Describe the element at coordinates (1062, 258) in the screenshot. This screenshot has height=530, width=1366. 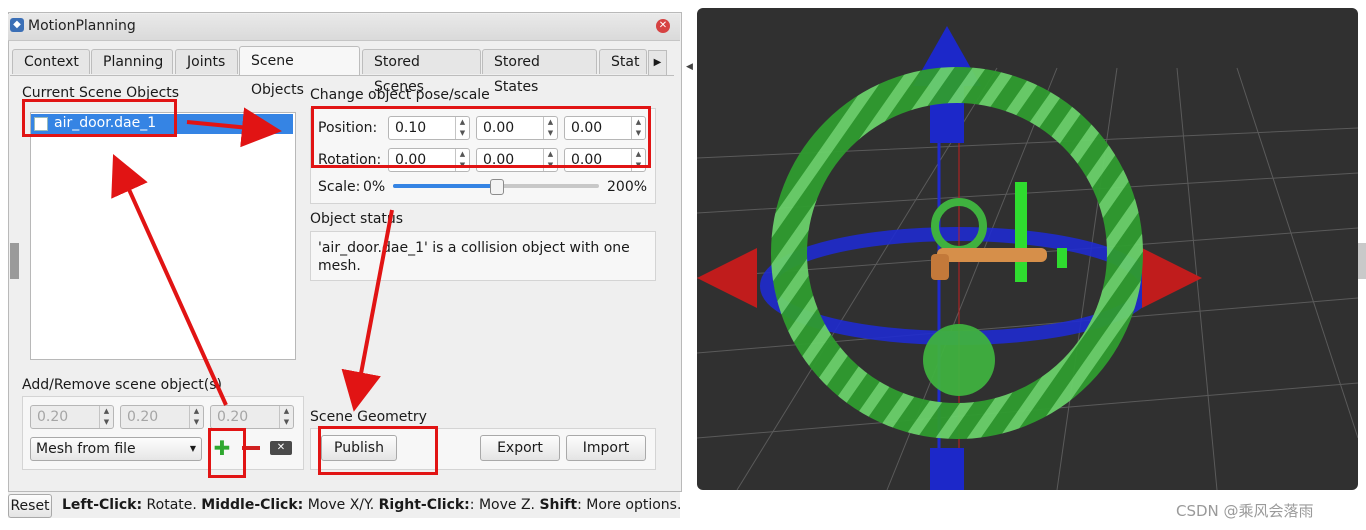
I see `object-marker` at that location.